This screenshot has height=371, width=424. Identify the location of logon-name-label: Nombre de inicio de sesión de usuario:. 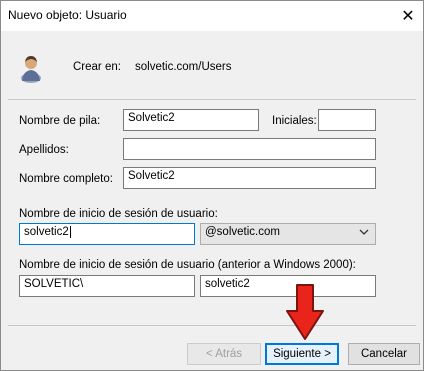
(118, 214).